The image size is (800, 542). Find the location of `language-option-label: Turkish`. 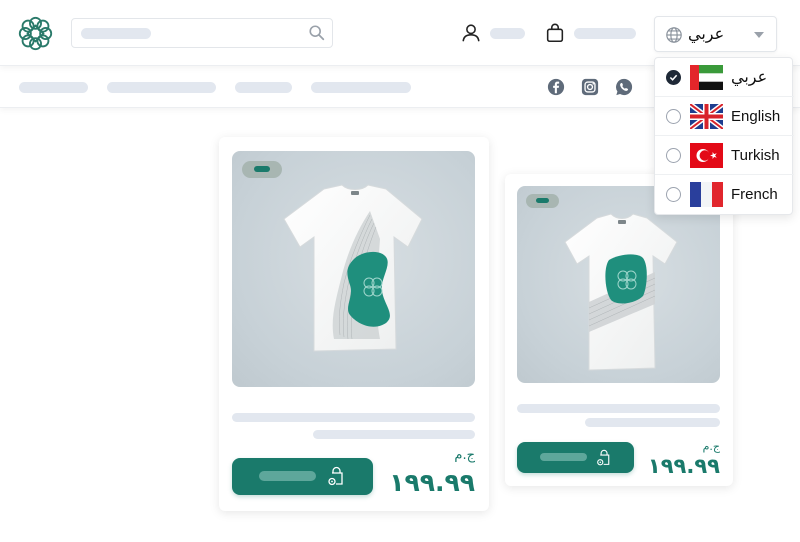

language-option-label: Turkish is located at coordinates (755, 155).